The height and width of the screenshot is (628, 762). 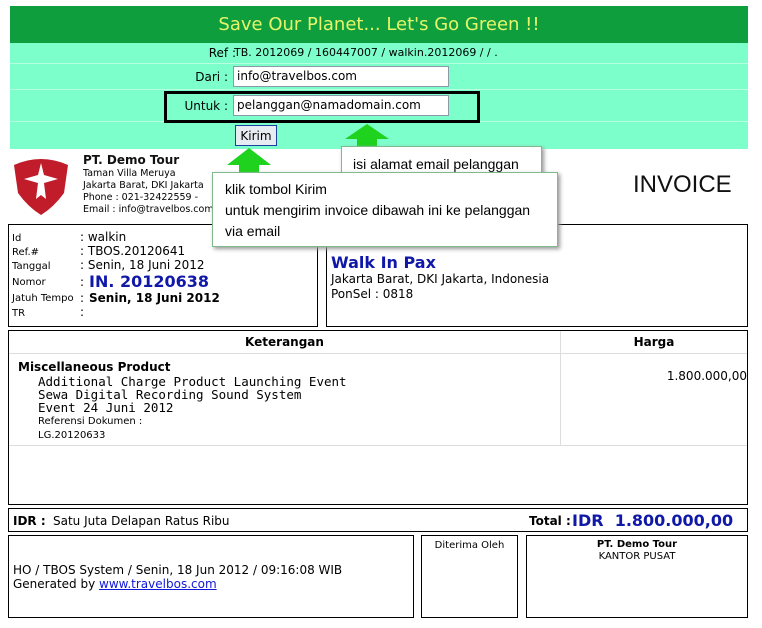 What do you see at coordinates (90, 421) in the screenshot?
I see `ref-doc-label: Referensi Dokumen :` at bounding box center [90, 421].